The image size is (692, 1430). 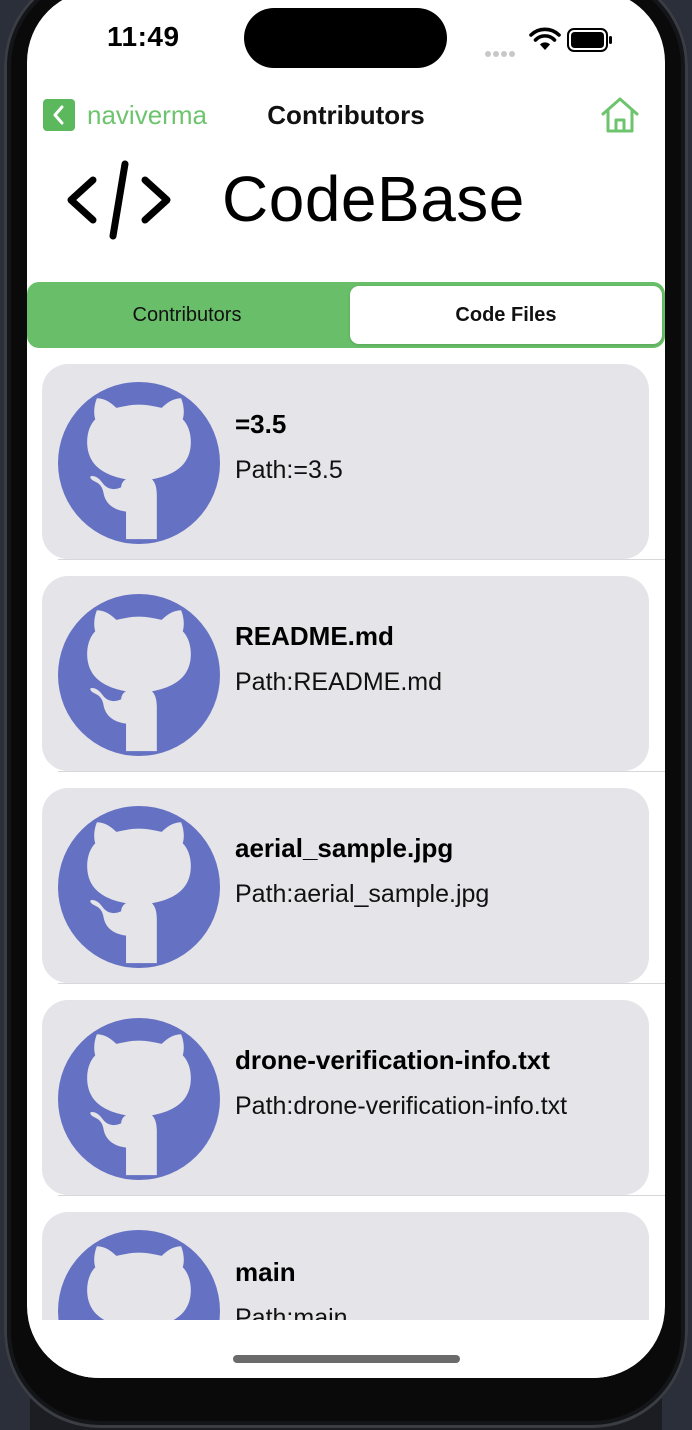 What do you see at coordinates (345, 38) in the screenshot?
I see `dynamic-island` at bounding box center [345, 38].